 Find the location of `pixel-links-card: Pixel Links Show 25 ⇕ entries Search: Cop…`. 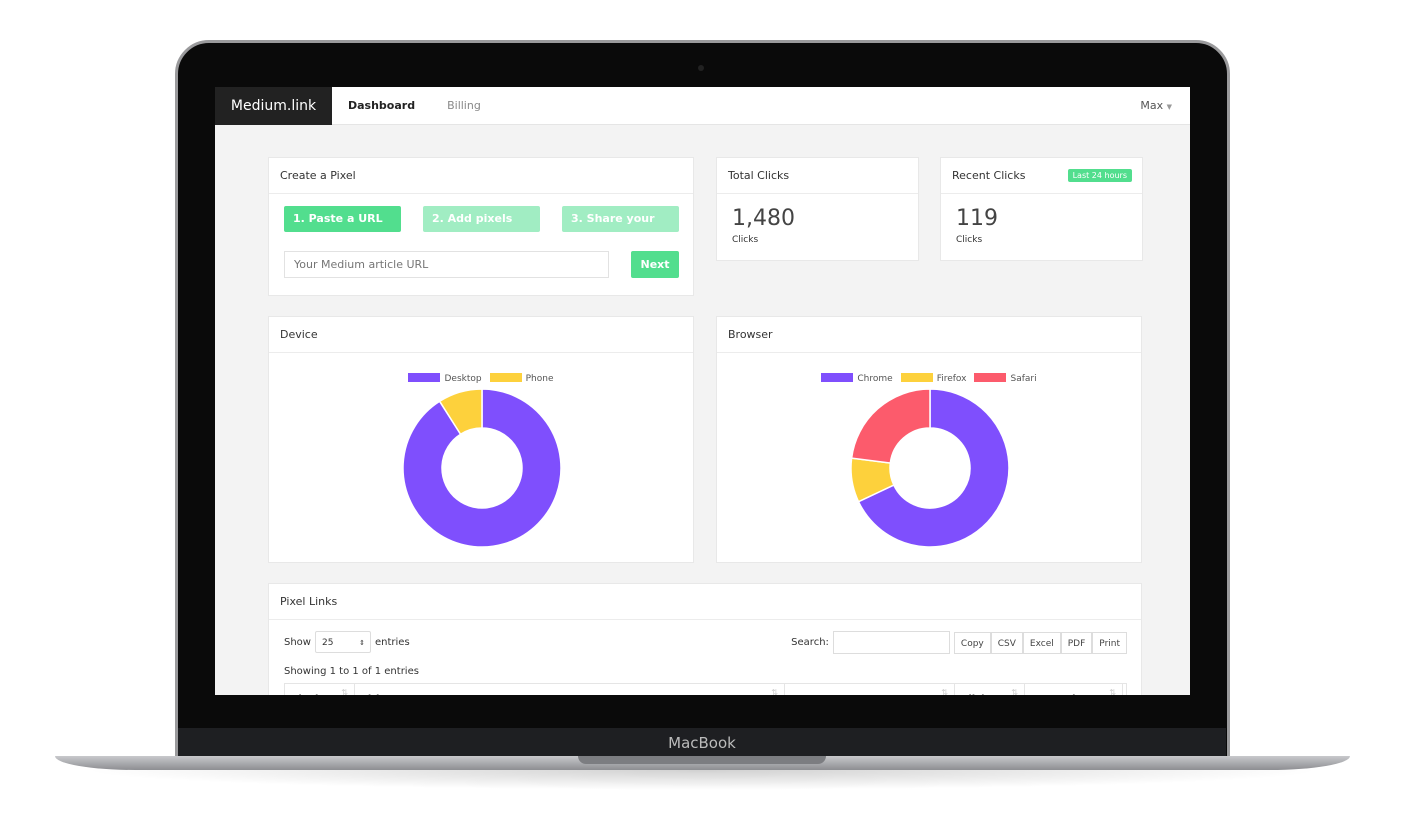

pixel-links-card: Pixel Links Show 25 ⇕ entries Search: Cop… is located at coordinates (705, 639).